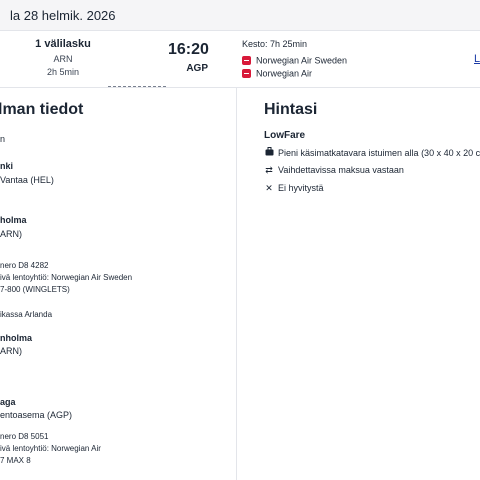 The image size is (480, 480). What do you see at coordinates (137, 86) in the screenshot?
I see `route-line` at bounding box center [137, 86].